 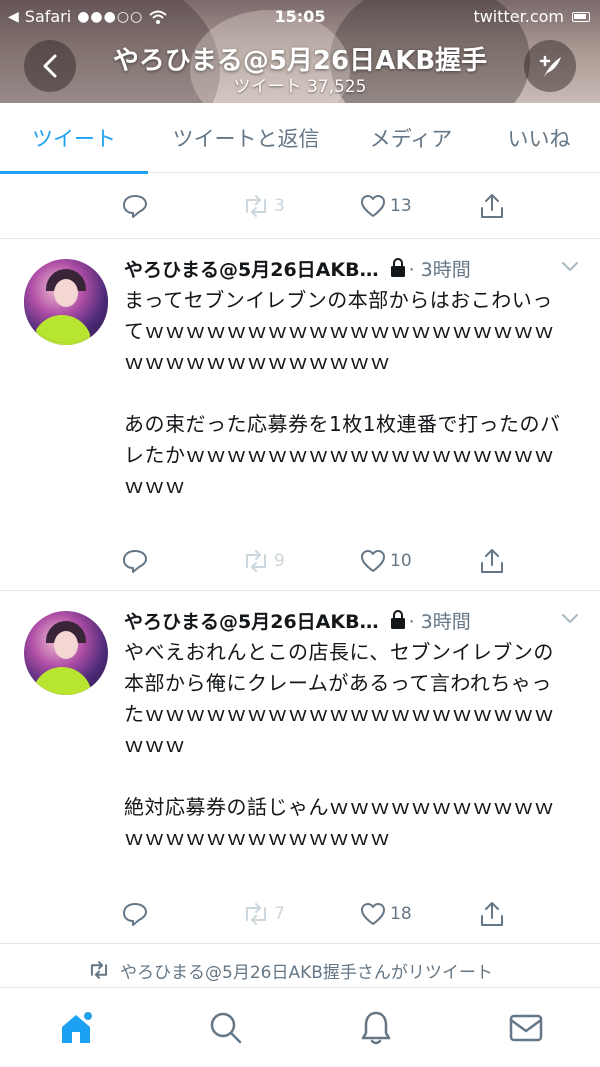 What do you see at coordinates (279, 914) in the screenshot?
I see `retweet-count: 7` at bounding box center [279, 914].